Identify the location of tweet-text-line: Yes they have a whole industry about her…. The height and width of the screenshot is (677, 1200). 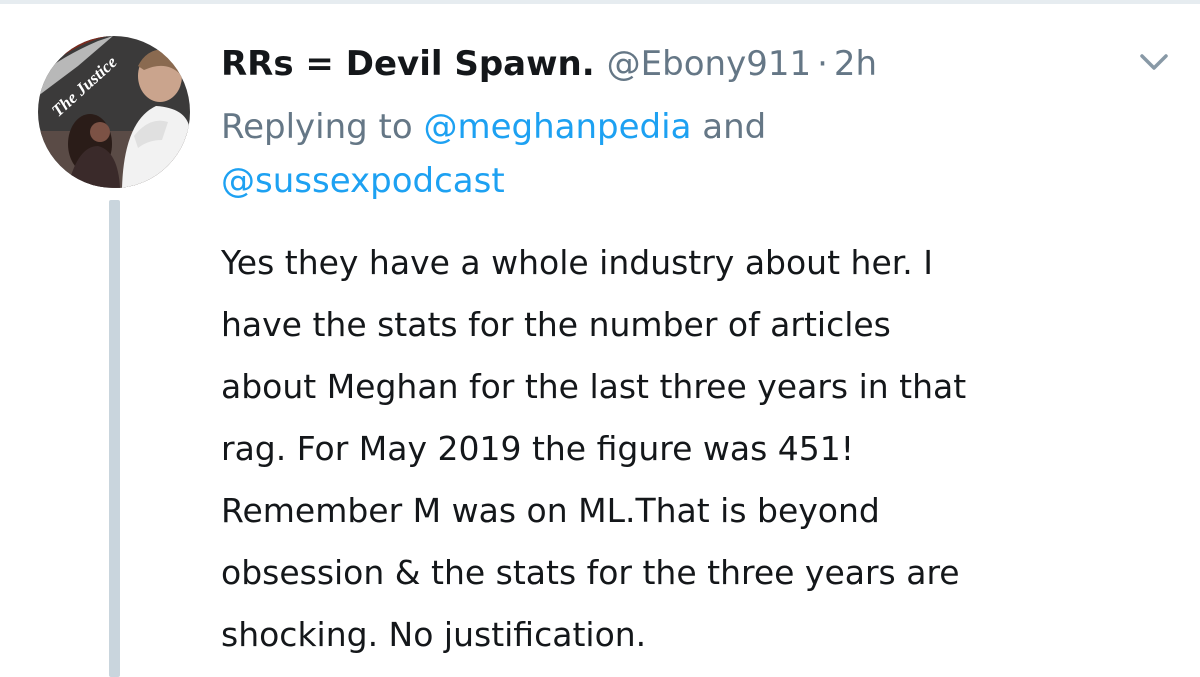
(577, 262).